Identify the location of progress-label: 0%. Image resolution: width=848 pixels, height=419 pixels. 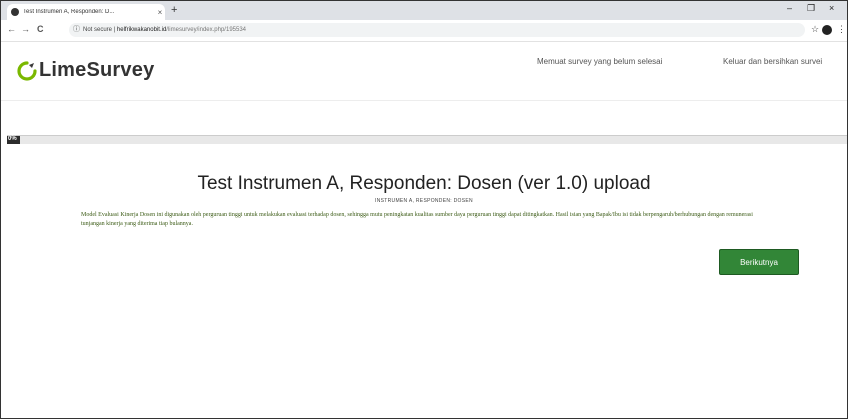
(12, 139).